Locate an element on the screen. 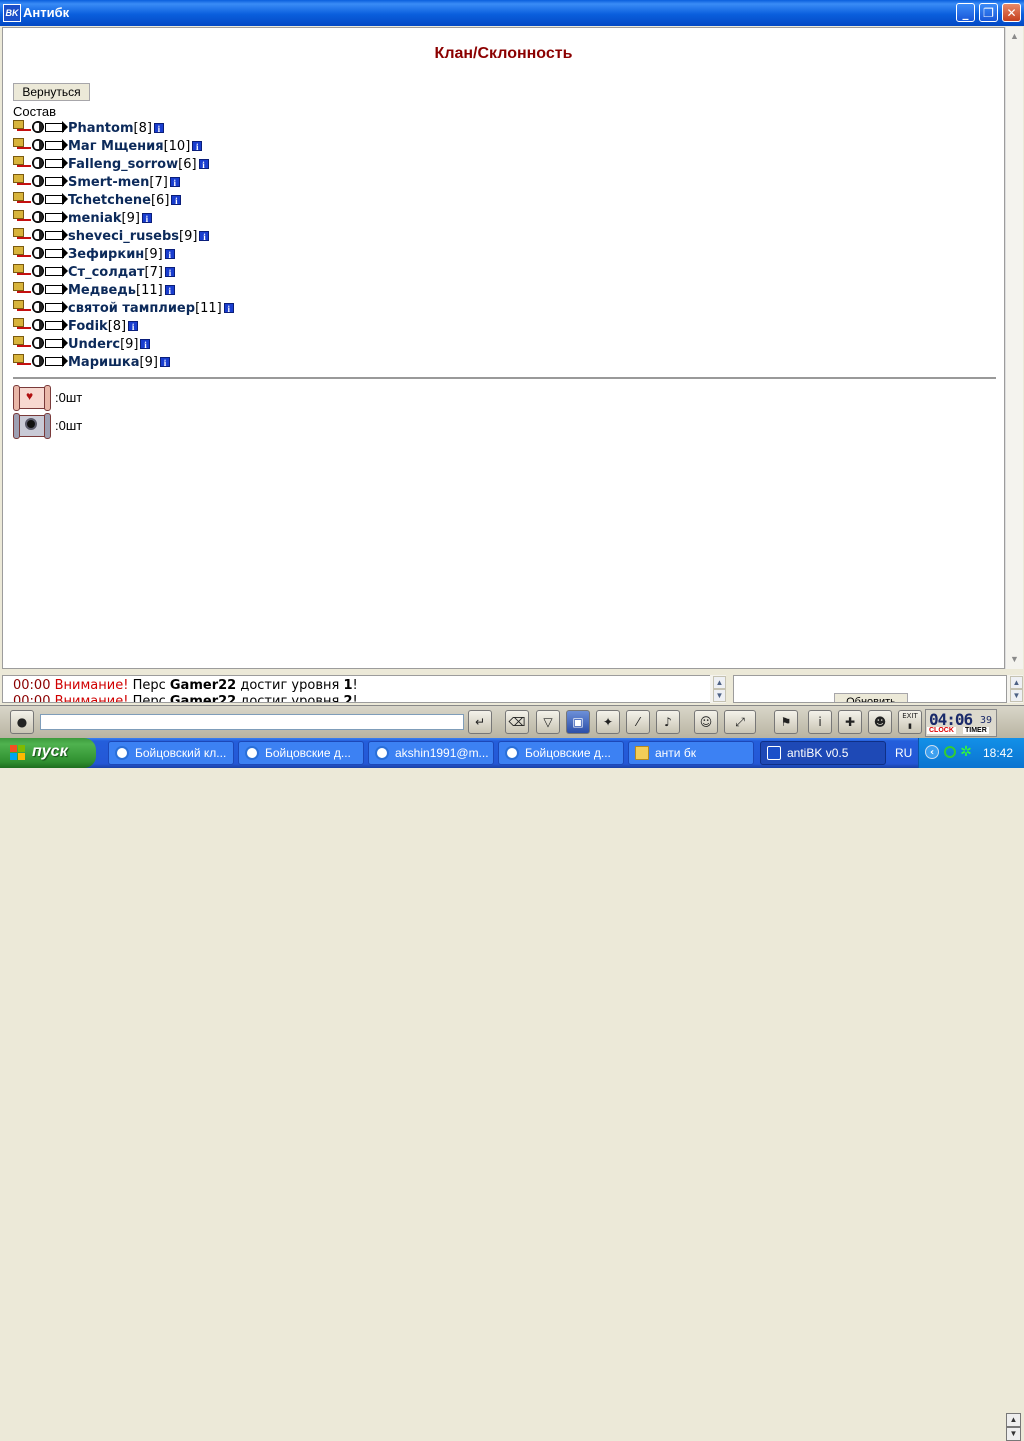 Image resolution: width=1024 pixels, height=1441 pixels. taskbar-button: antiBK v0.5 is located at coordinates (823, 753).